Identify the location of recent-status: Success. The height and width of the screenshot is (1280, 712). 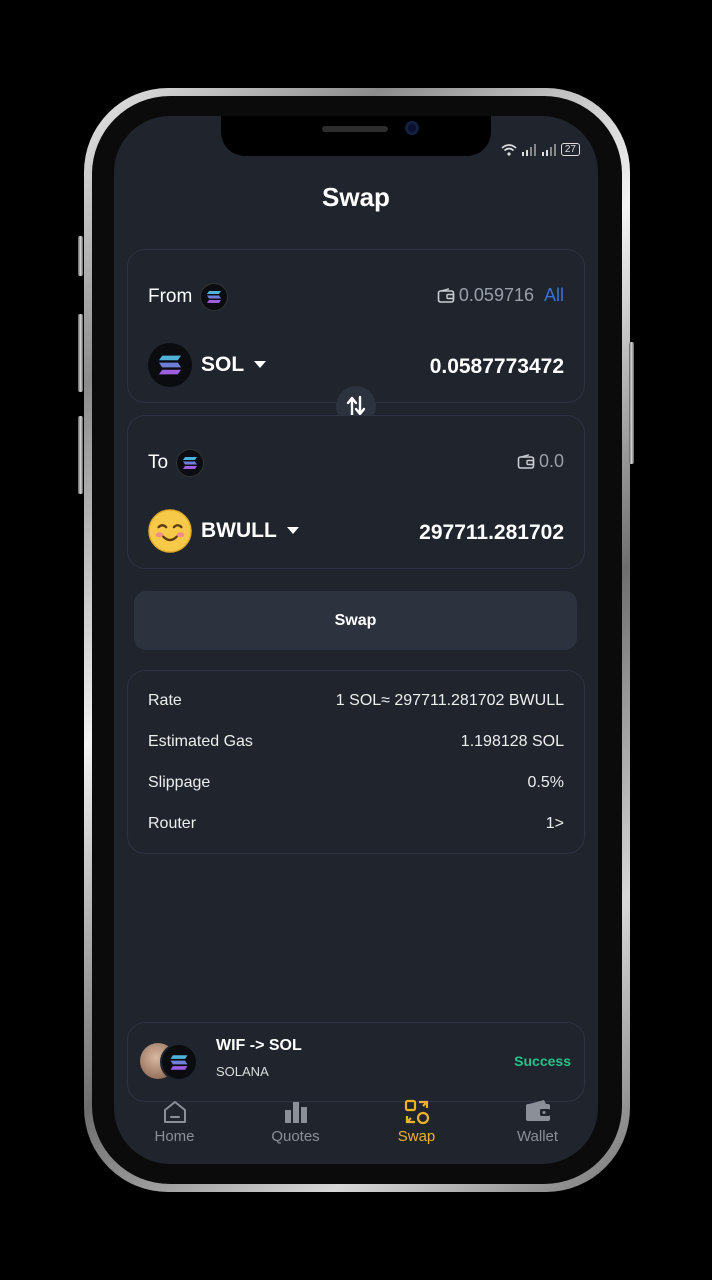
(542, 1061).